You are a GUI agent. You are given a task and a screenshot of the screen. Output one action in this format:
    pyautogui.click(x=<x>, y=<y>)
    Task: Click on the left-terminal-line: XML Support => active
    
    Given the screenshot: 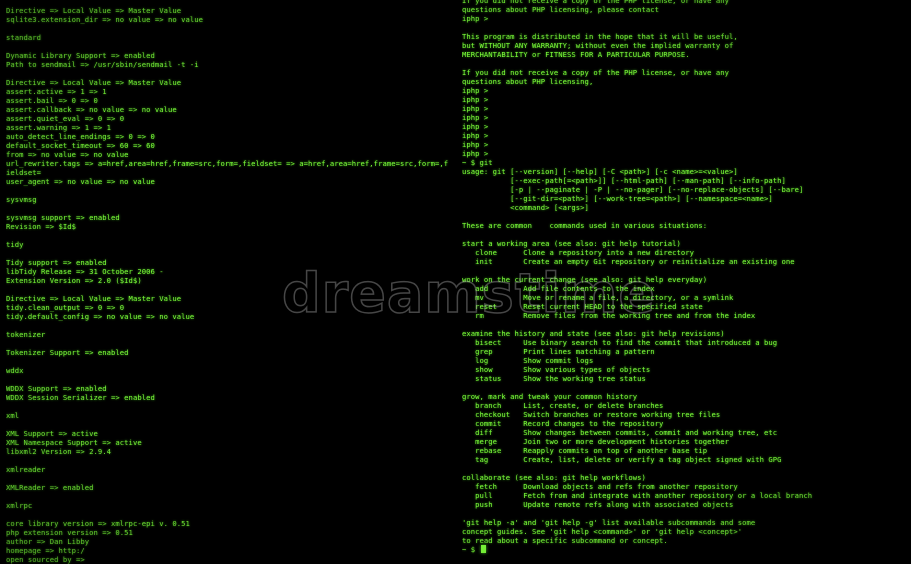 What is the action you would take?
    pyautogui.click(x=52, y=433)
    